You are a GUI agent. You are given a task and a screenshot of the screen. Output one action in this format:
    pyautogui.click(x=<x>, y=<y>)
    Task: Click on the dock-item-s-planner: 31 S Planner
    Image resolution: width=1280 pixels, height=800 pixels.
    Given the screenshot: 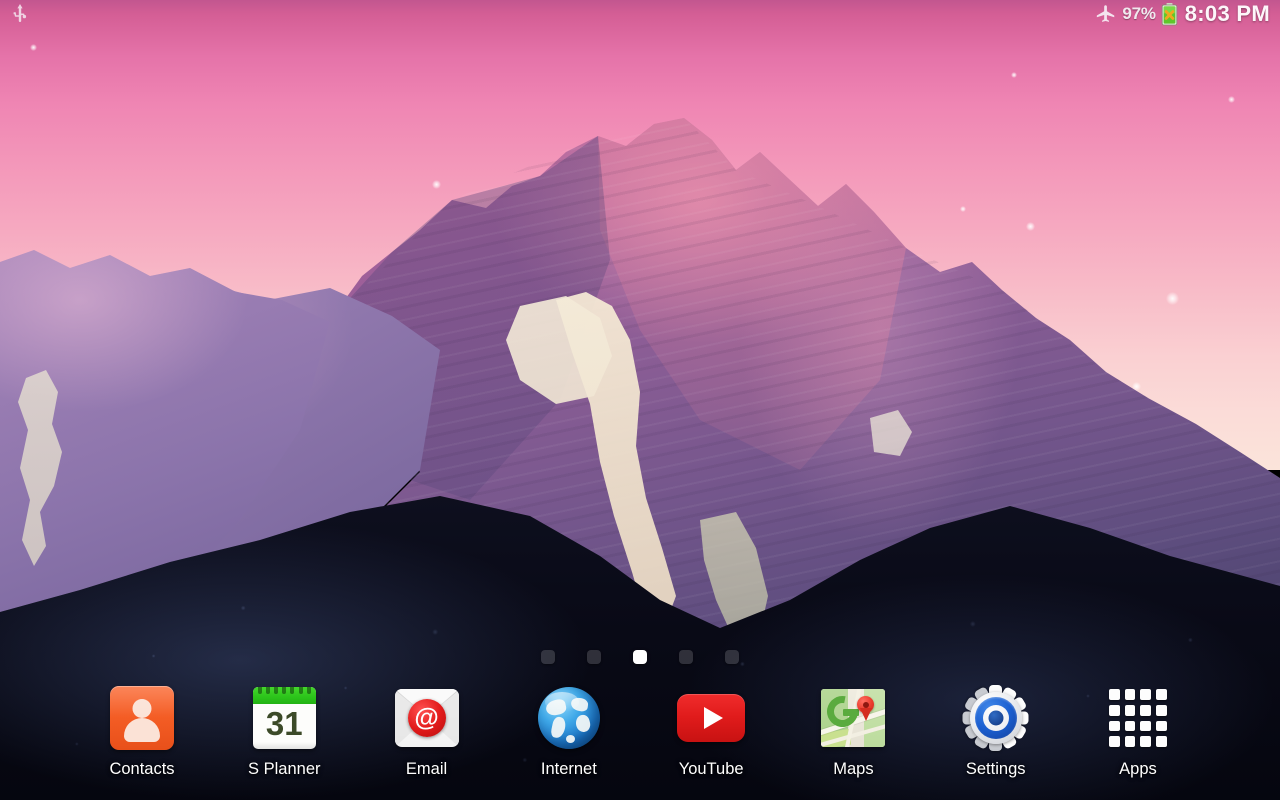 What is the action you would take?
    pyautogui.click(x=284, y=730)
    